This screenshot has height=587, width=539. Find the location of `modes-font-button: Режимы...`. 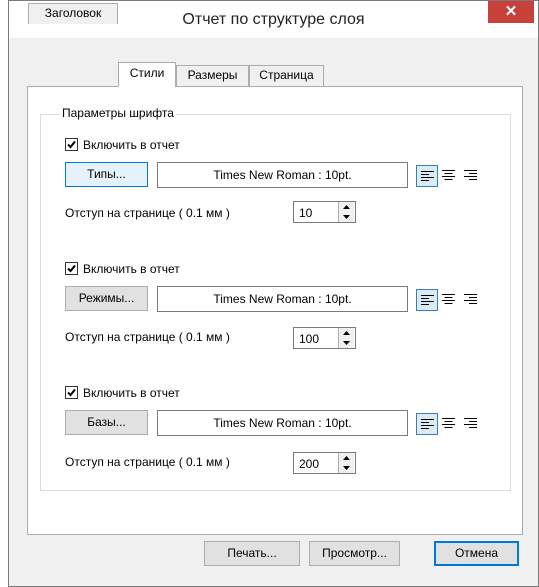

modes-font-button: Режимы... is located at coordinates (106, 298).